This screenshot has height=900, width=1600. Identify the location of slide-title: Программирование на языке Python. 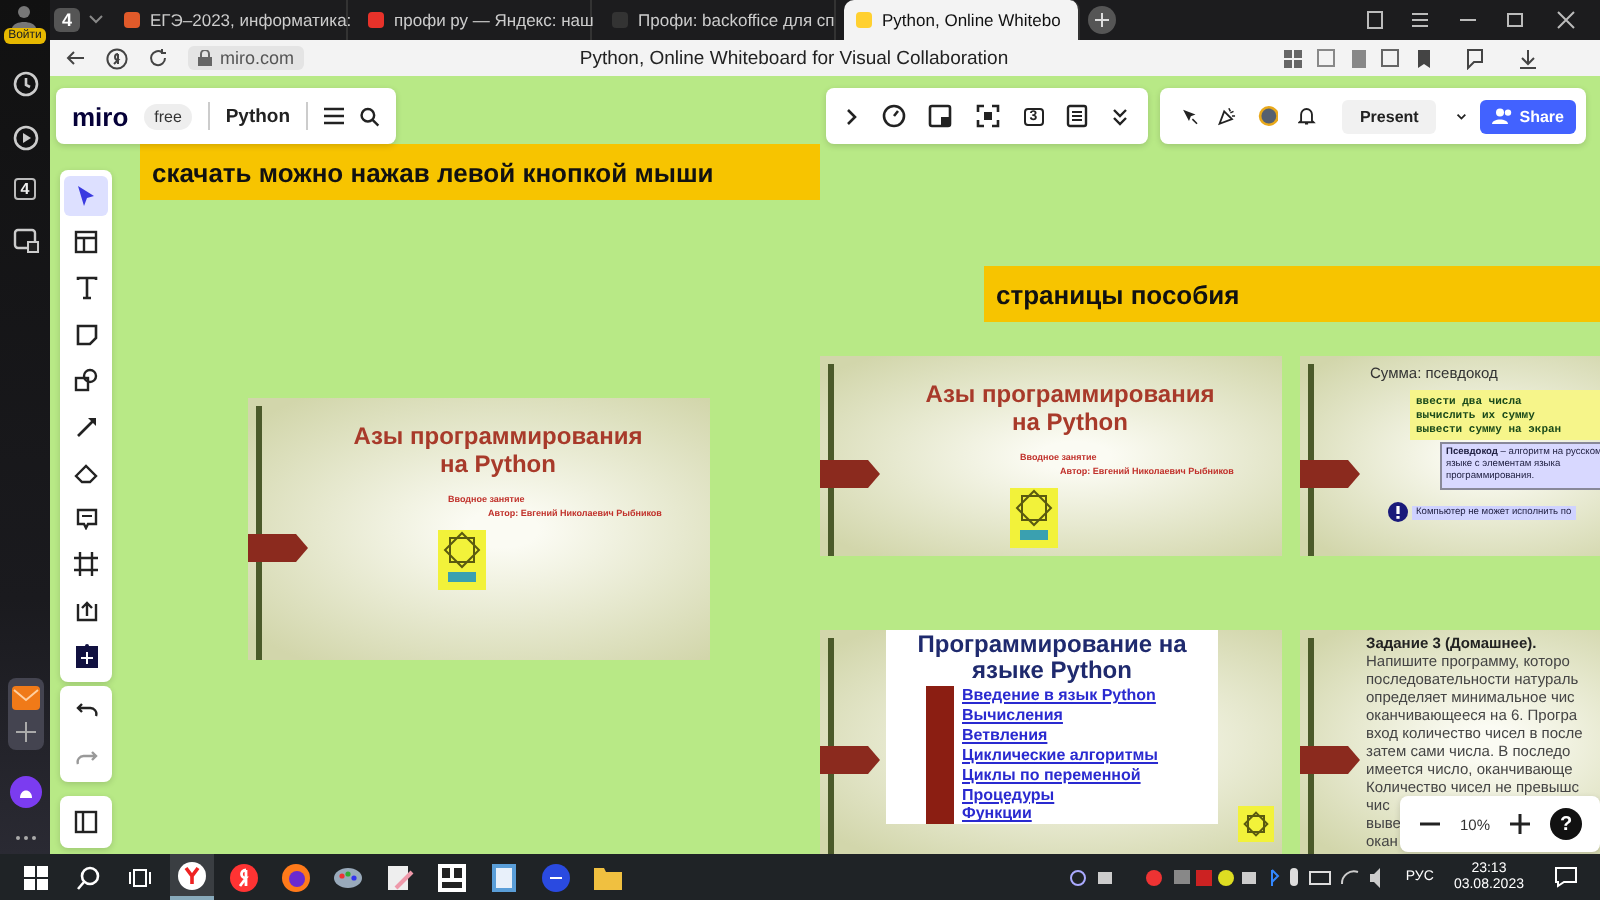
(1052, 658).